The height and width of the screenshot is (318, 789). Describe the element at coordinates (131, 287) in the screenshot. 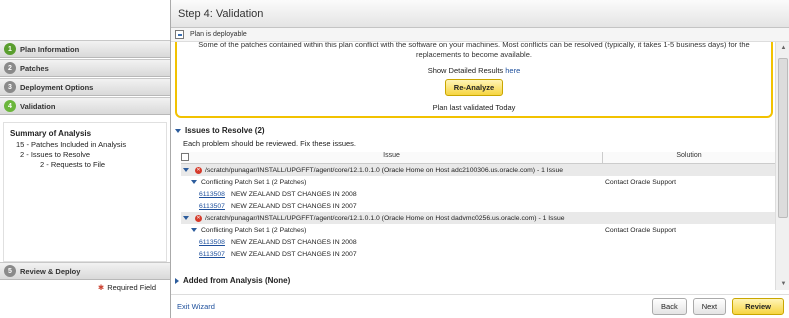

I see `required-field-label: Required Field` at that location.